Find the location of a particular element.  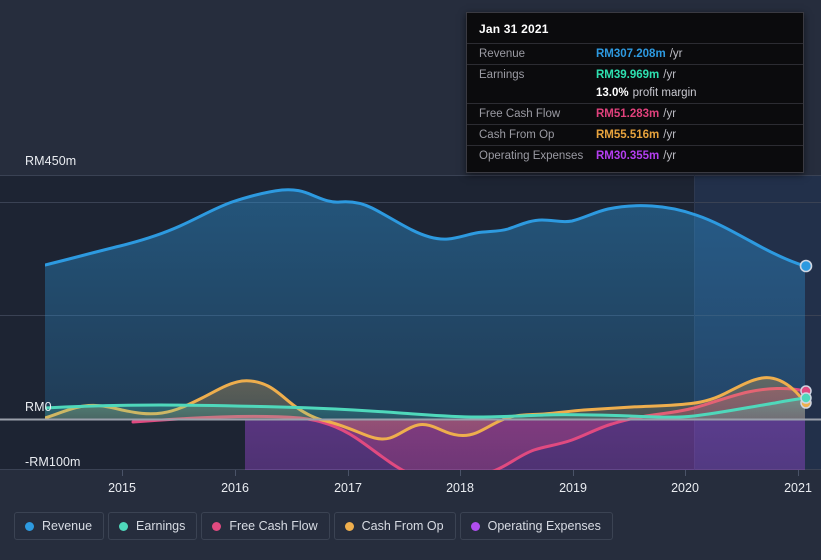

tooltip-unit-earnings: /yr is located at coordinates (670, 75).